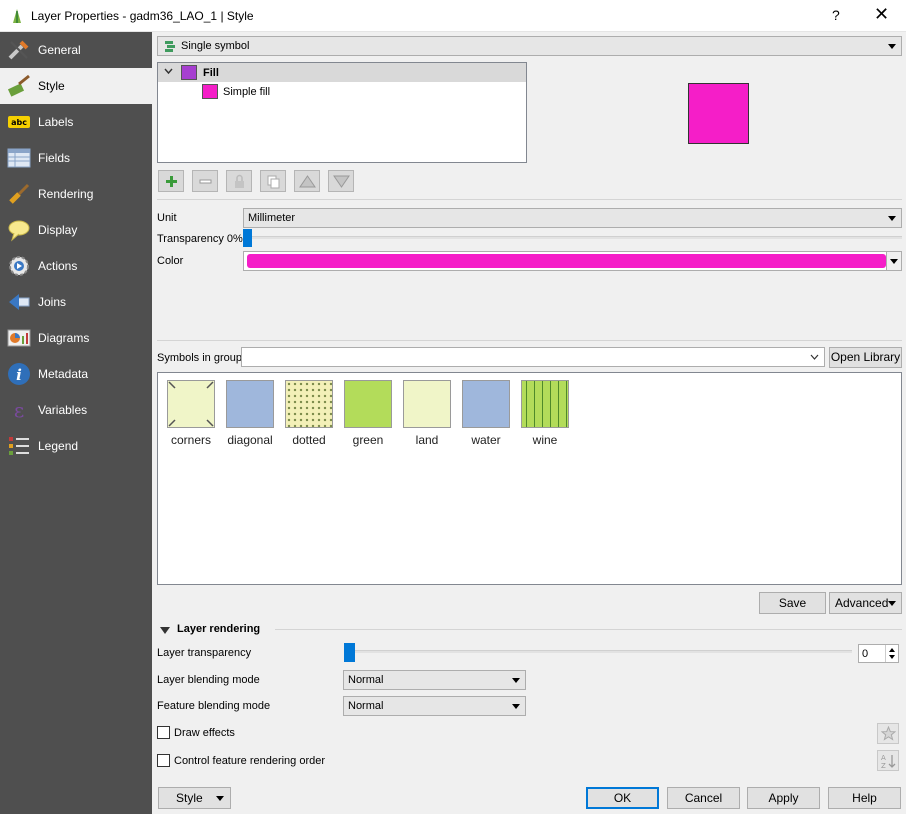 This screenshot has width=906, height=814. I want to click on sidebar-item-style: Style, so click(76, 86).